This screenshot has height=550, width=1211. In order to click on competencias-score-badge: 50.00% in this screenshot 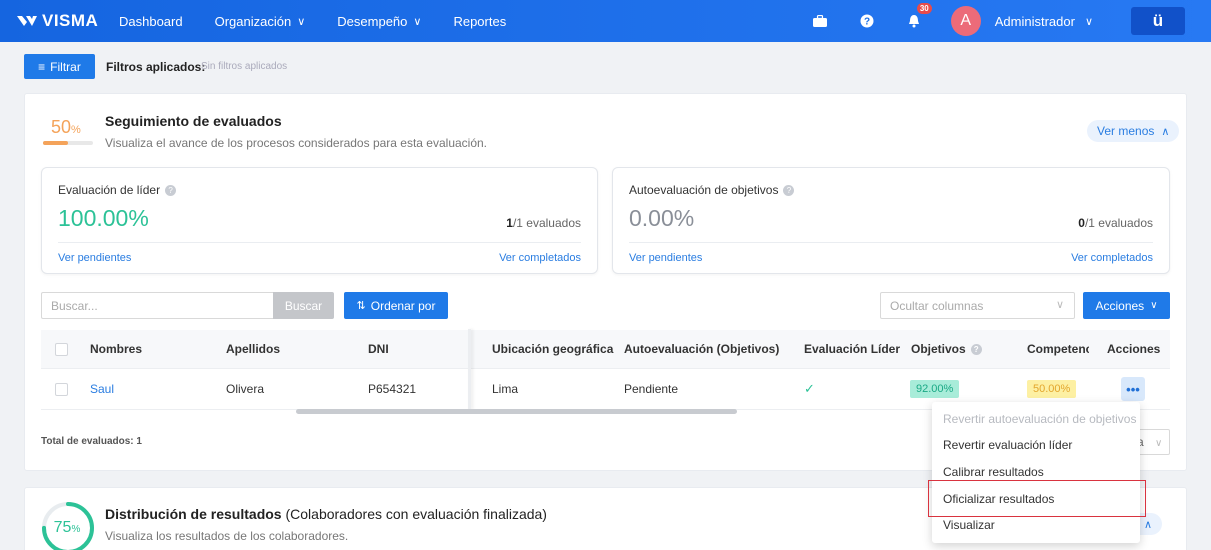, I will do `click(1052, 389)`.